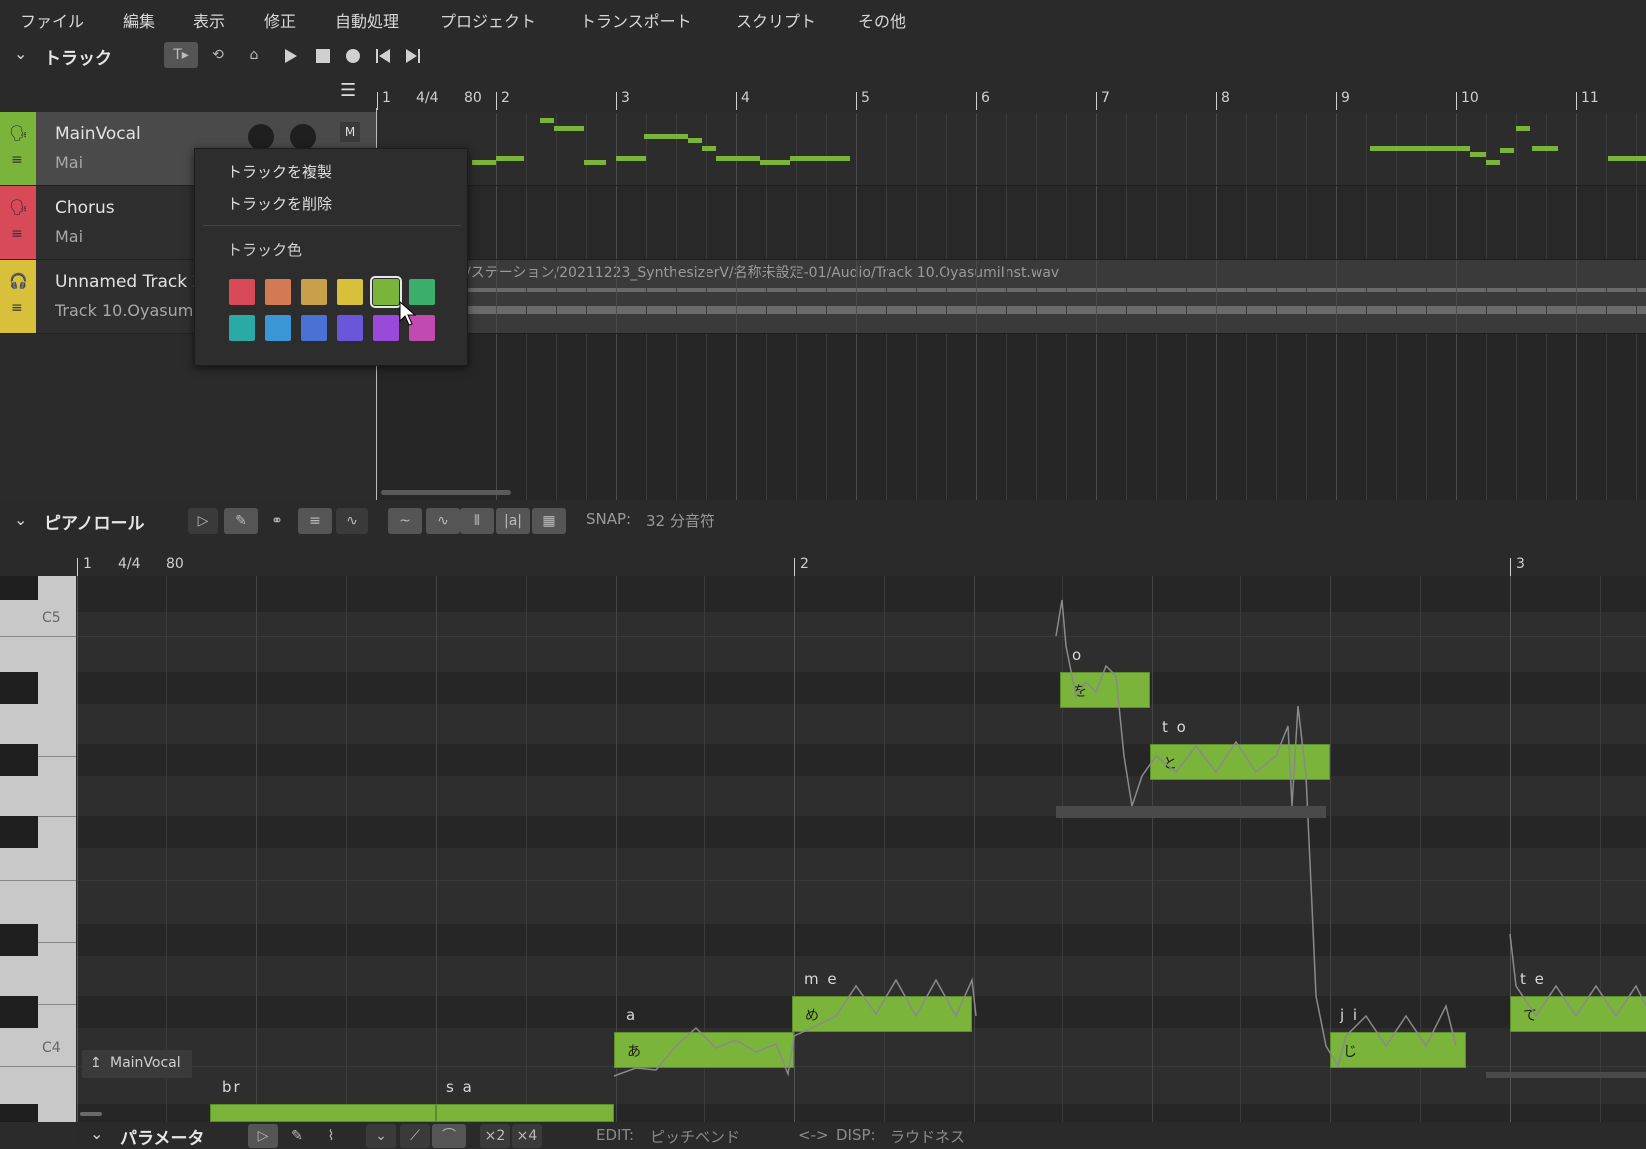  What do you see at coordinates (181, 55) in the screenshot?
I see `track-mode-icon: T▸` at bounding box center [181, 55].